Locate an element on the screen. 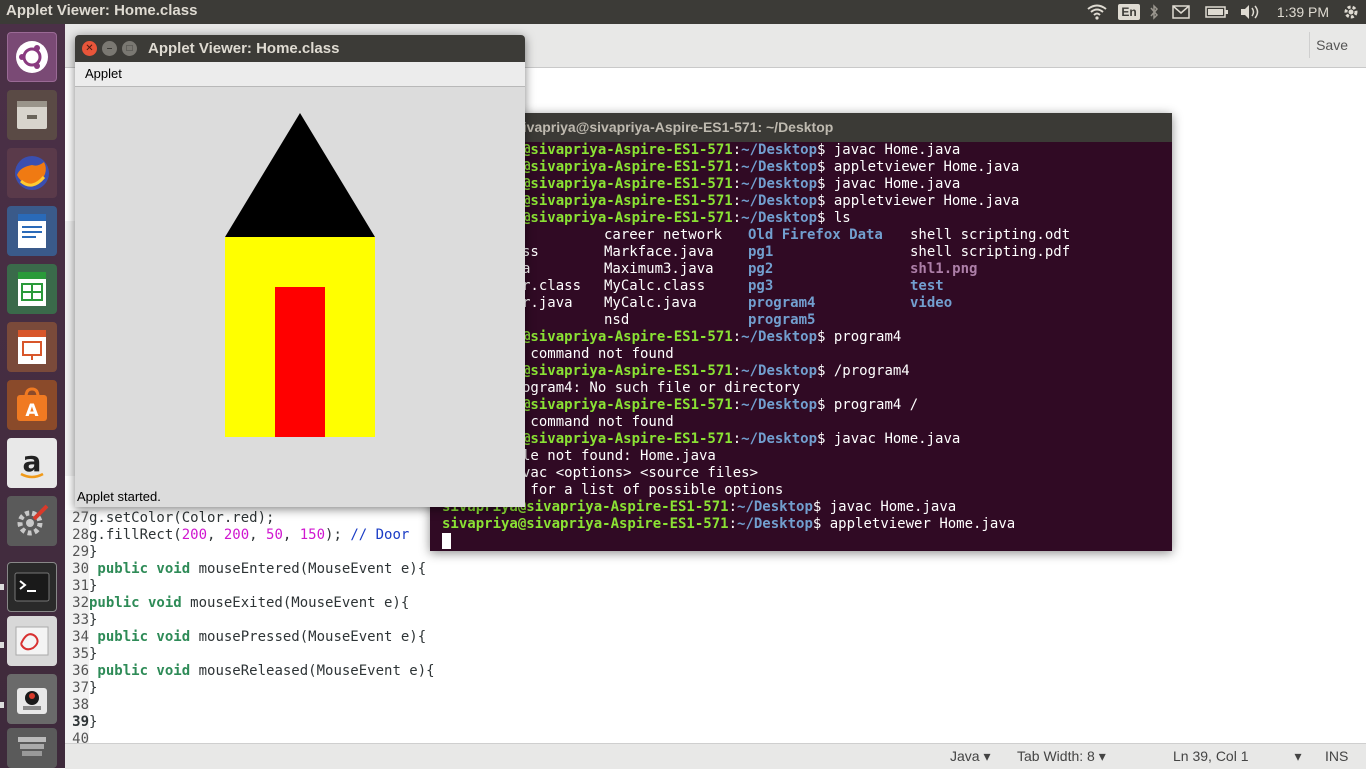  terminal-line: for a list of possible options is located at coordinates (653, 490).